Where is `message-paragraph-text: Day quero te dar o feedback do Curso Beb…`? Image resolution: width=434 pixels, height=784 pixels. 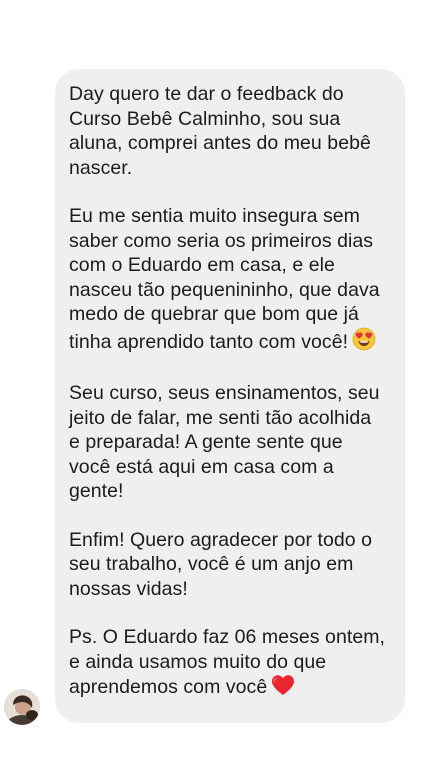 message-paragraph-text: Day quero te dar o feedback do Curso Beb… is located at coordinates (220, 131).